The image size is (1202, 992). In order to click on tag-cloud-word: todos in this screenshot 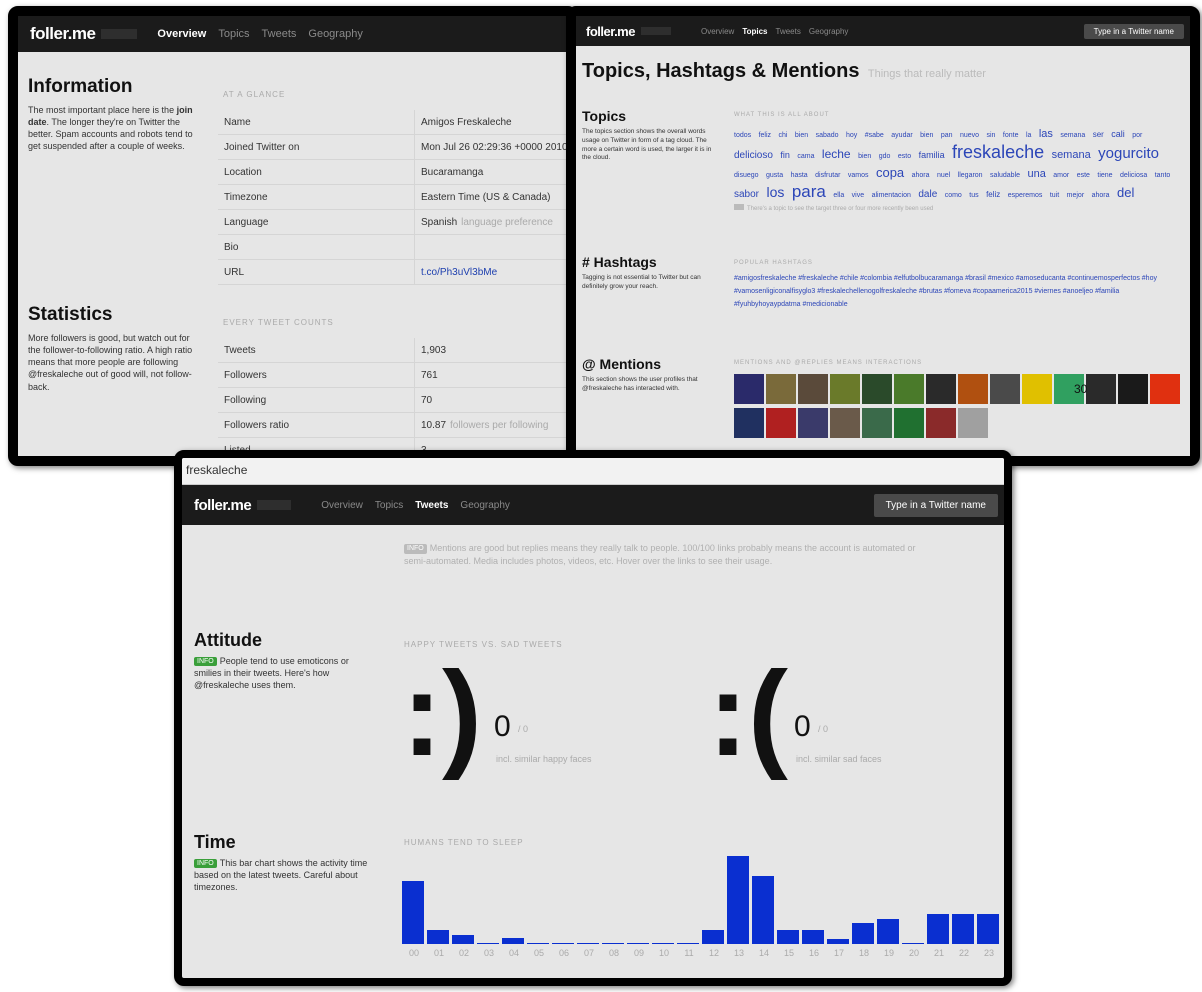, I will do `click(742, 135)`.